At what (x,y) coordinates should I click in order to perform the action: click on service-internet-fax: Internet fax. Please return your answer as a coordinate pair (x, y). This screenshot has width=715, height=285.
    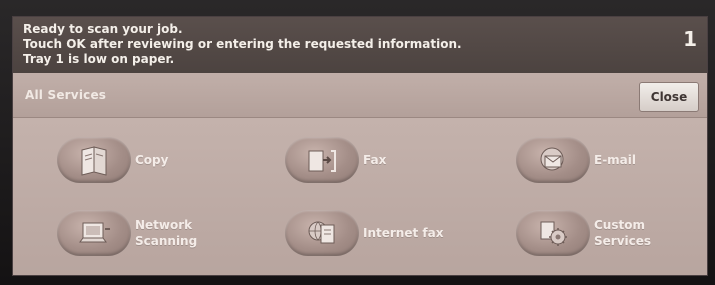
    Looking at the image, I should click on (364, 233).